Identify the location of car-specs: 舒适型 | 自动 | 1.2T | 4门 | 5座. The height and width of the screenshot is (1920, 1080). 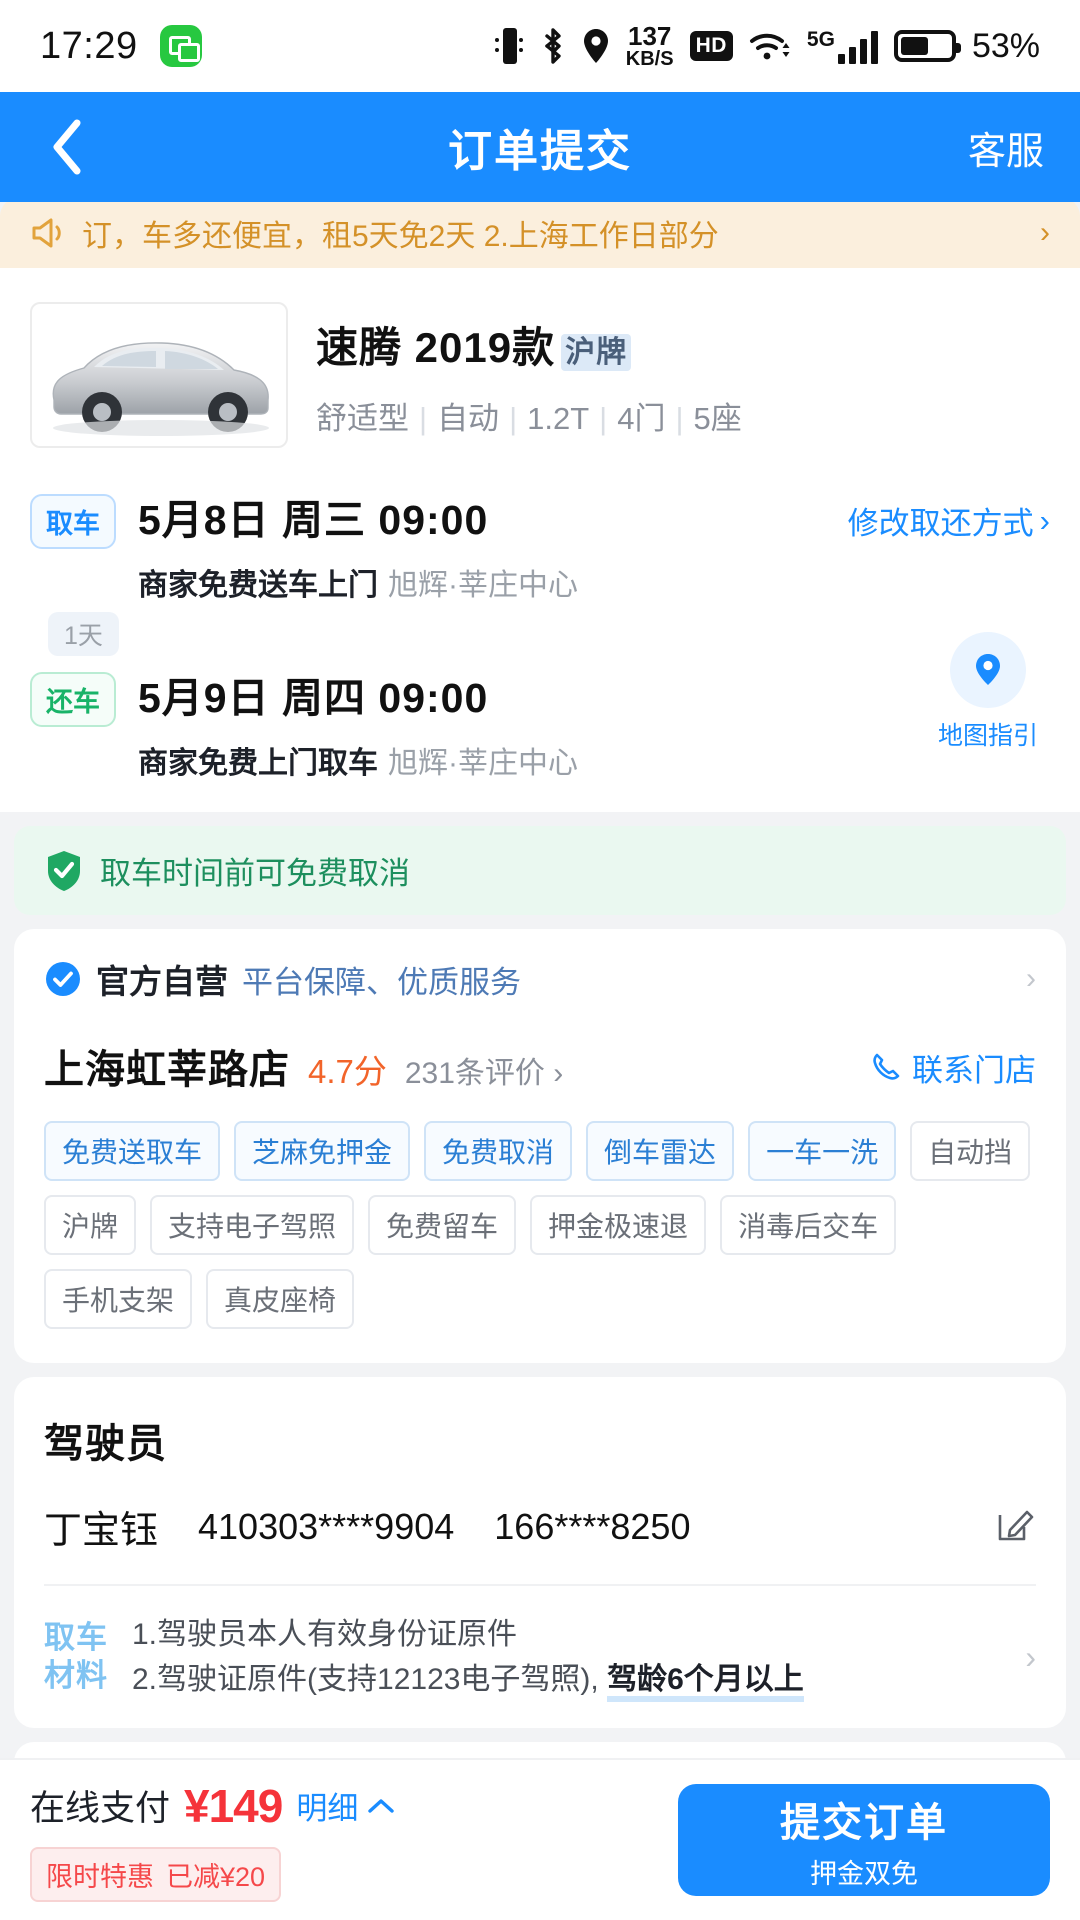
(529, 418).